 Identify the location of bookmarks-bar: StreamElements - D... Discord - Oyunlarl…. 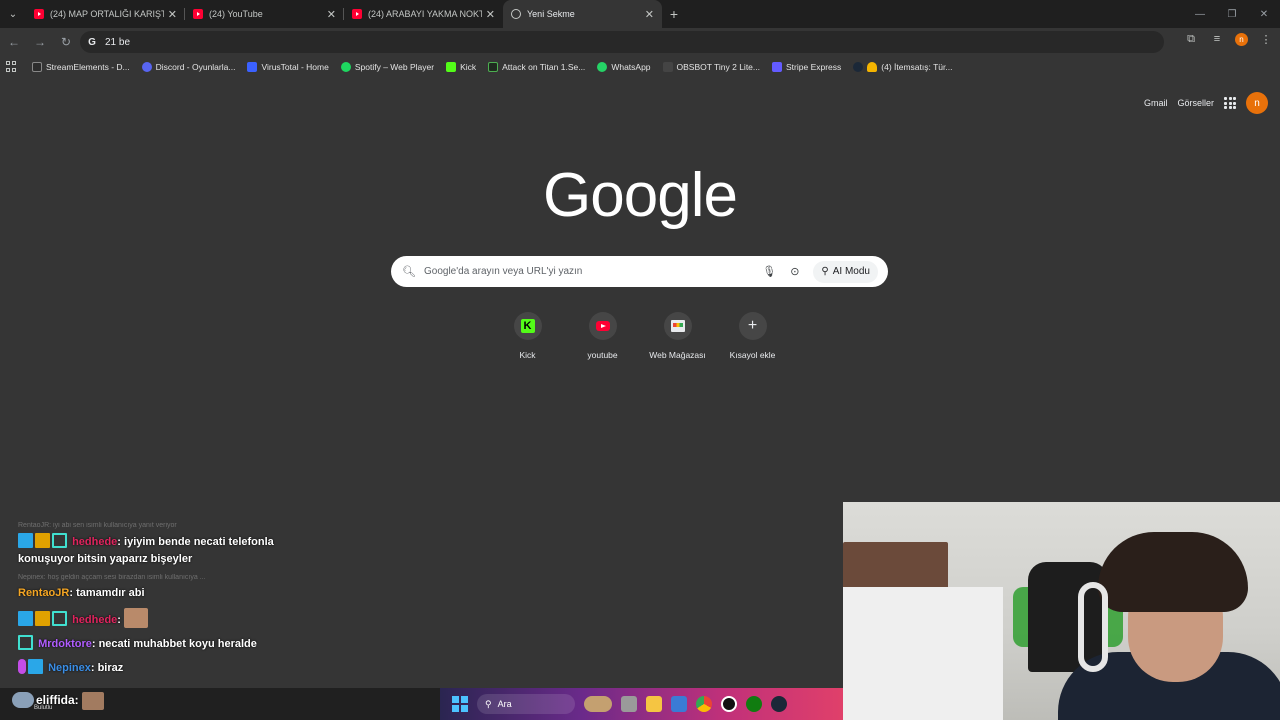
(640, 67).